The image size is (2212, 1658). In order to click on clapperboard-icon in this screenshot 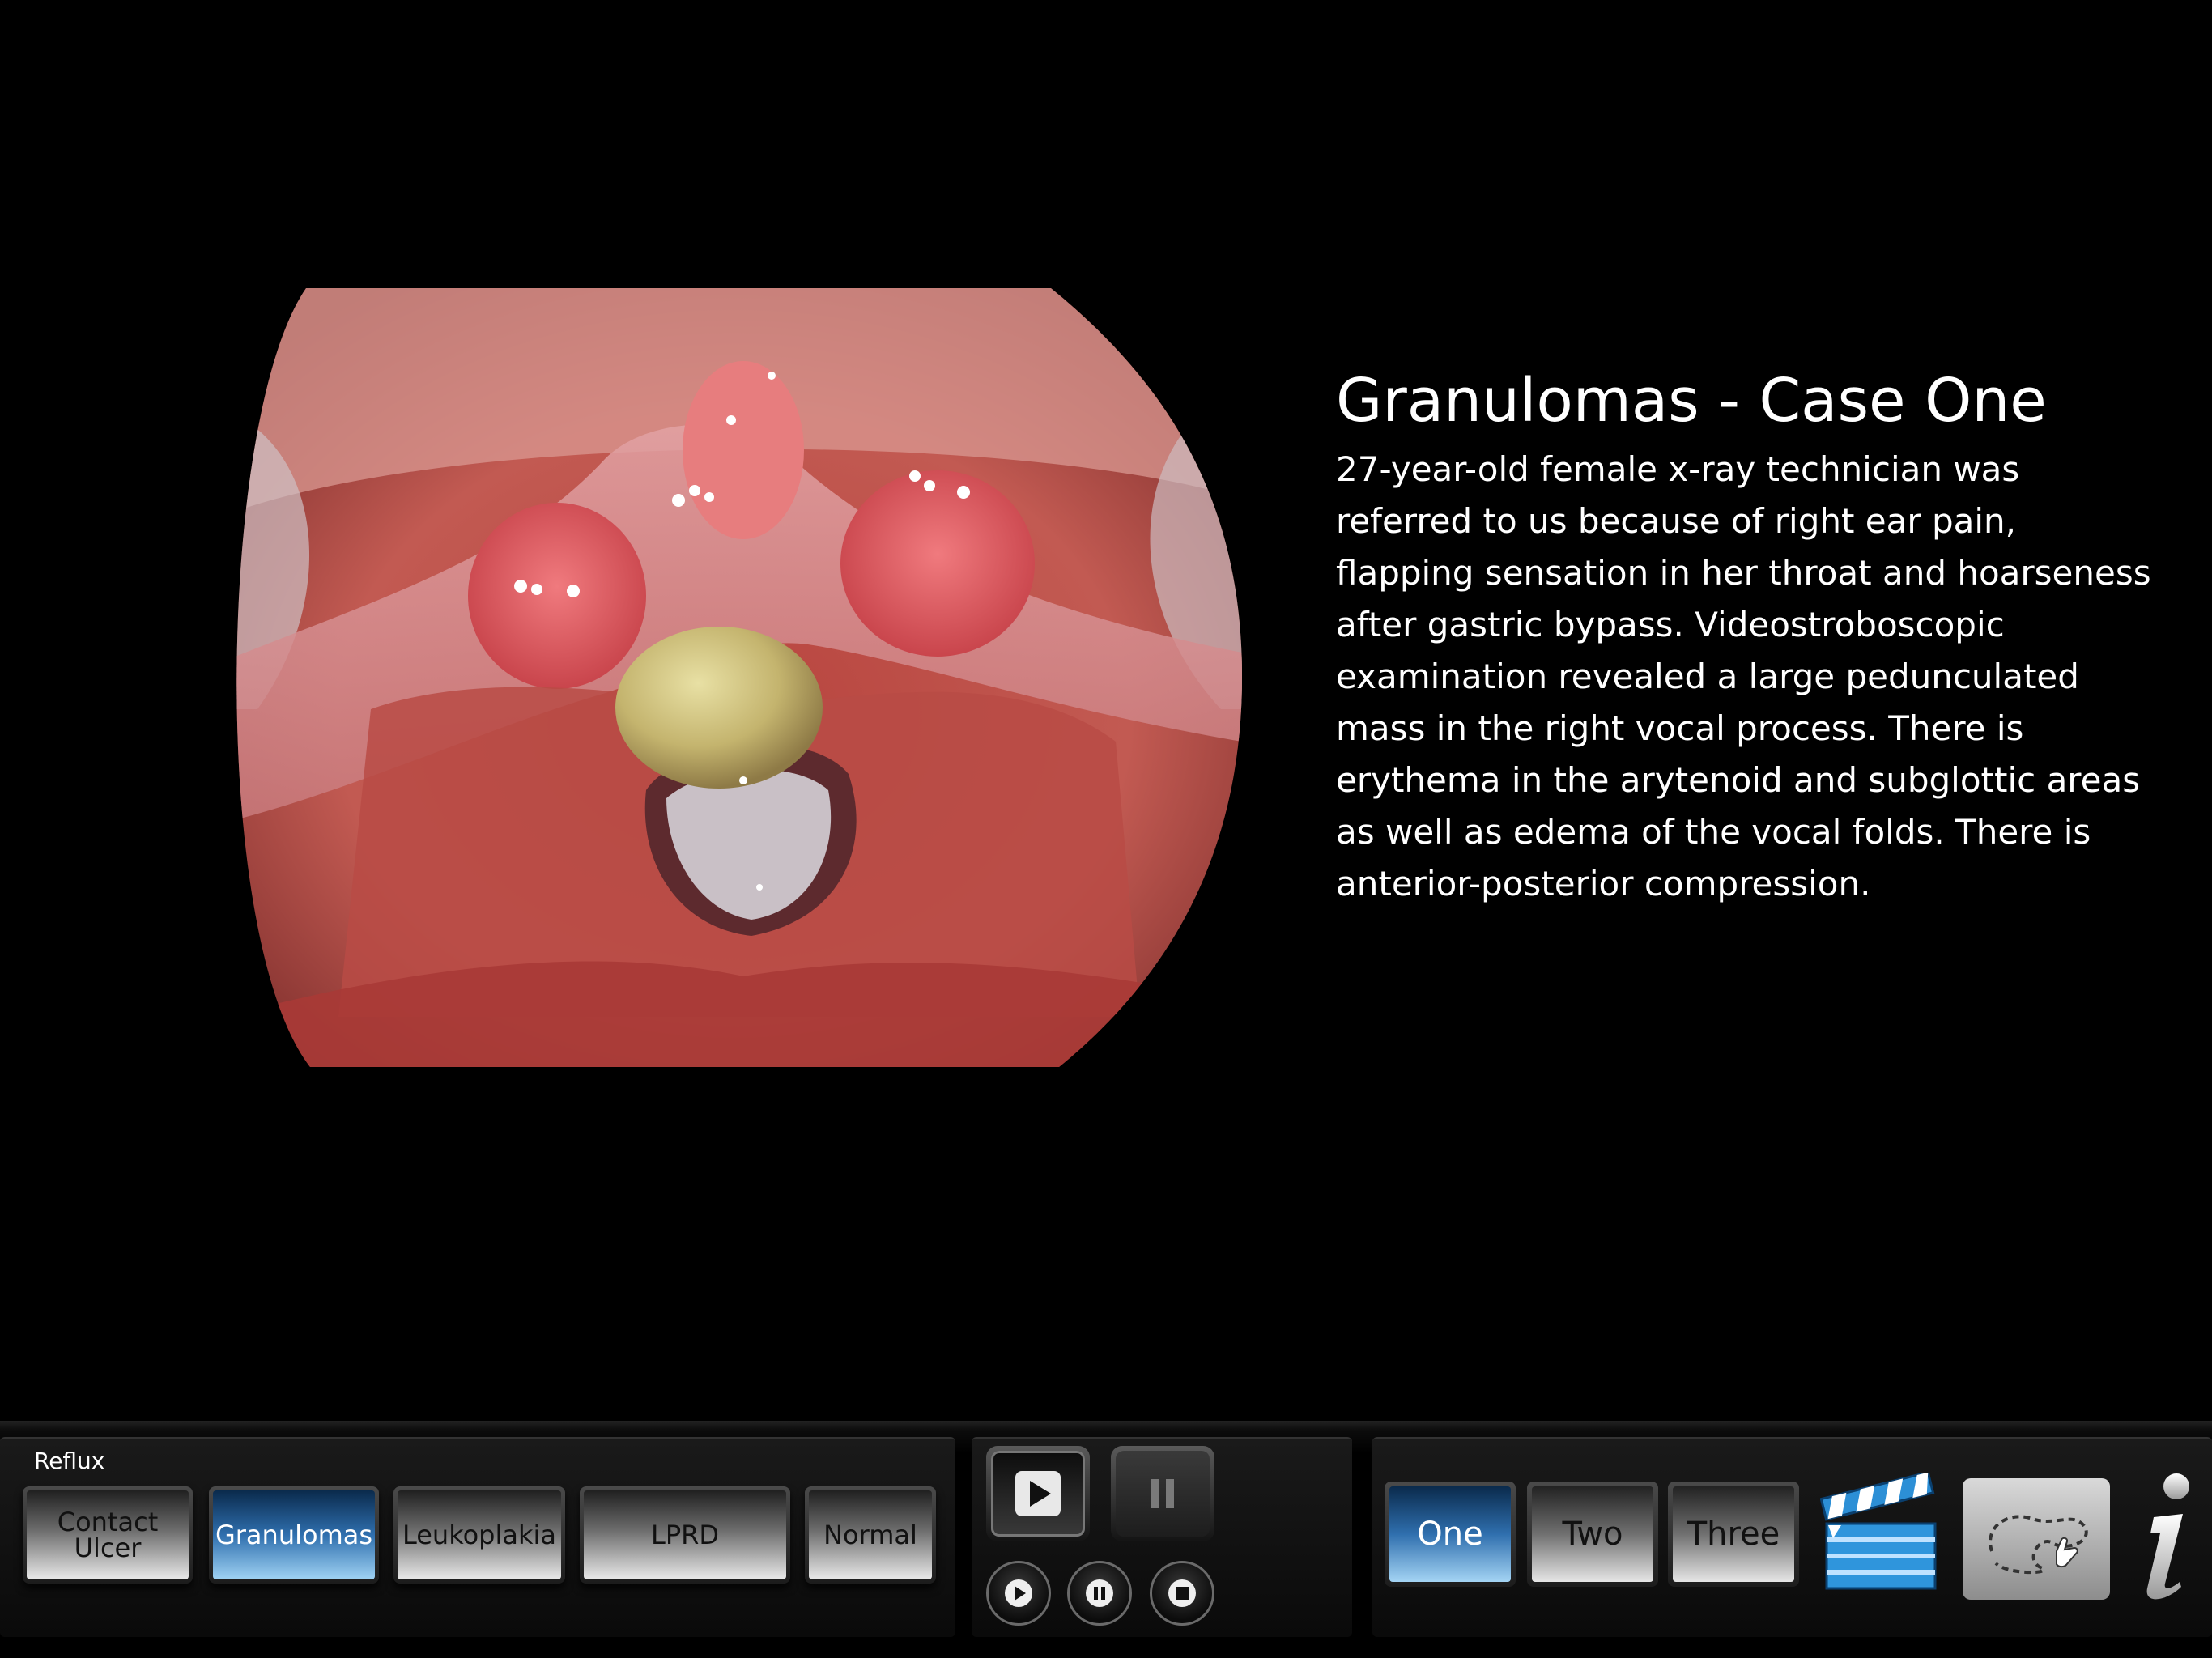, I will do `click(1878, 1530)`.